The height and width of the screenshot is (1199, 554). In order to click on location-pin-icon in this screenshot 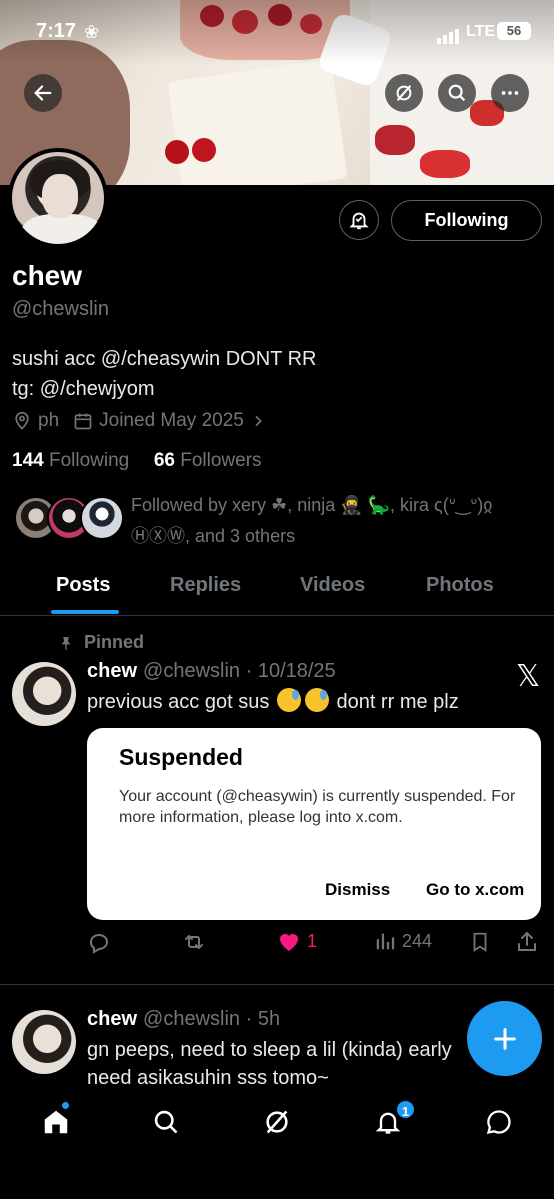, I will do `click(22, 420)`.